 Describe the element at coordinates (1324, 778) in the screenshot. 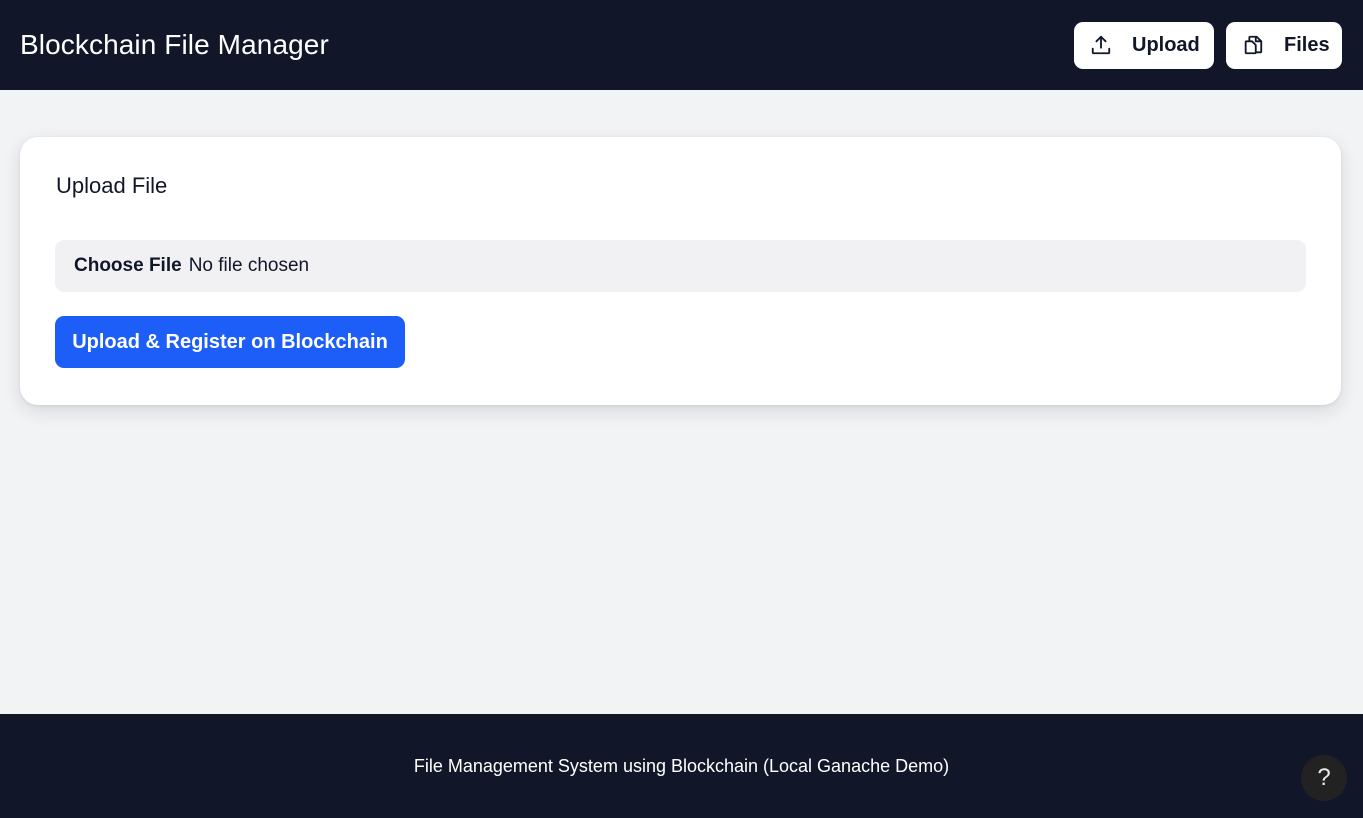

I see `help-button: ?` at that location.